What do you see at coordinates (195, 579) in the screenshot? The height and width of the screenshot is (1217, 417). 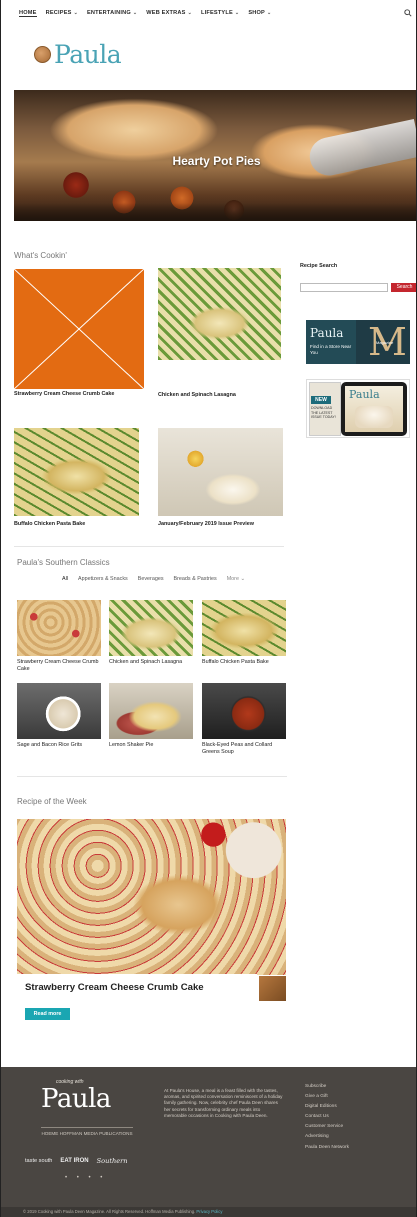 I see `filter-breads: Breads & Pastries` at bounding box center [195, 579].